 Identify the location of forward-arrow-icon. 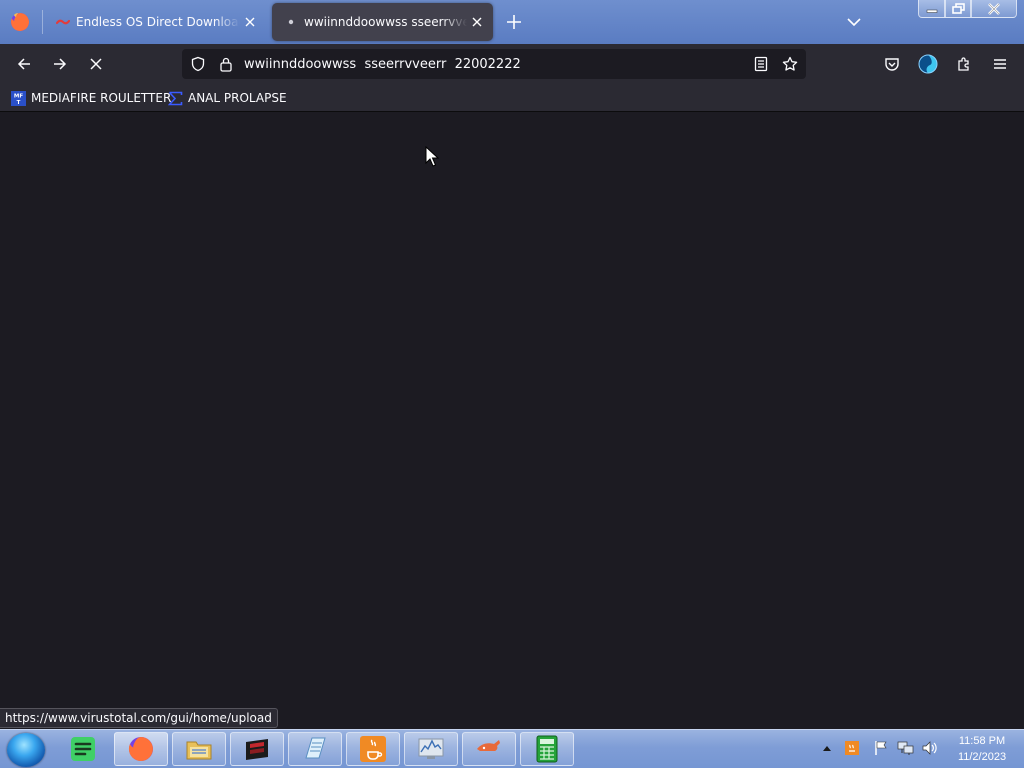
(60, 64).